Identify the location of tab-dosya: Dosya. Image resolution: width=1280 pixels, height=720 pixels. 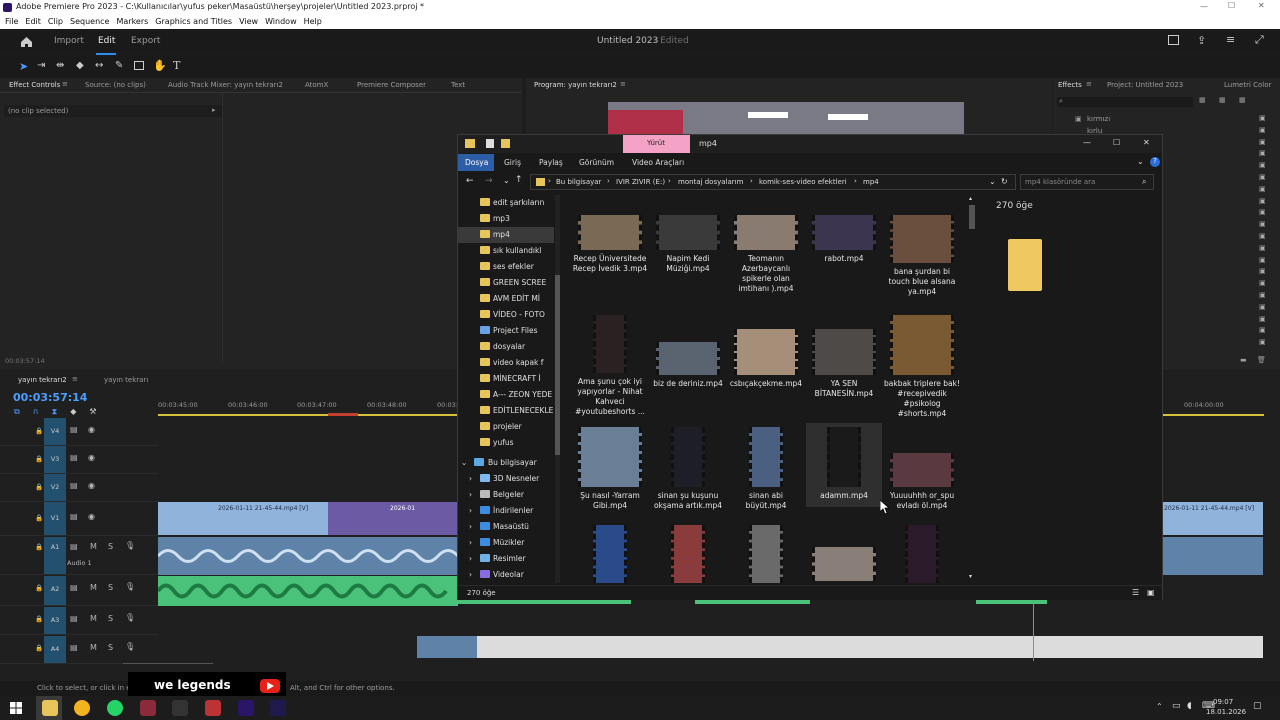
(476, 162).